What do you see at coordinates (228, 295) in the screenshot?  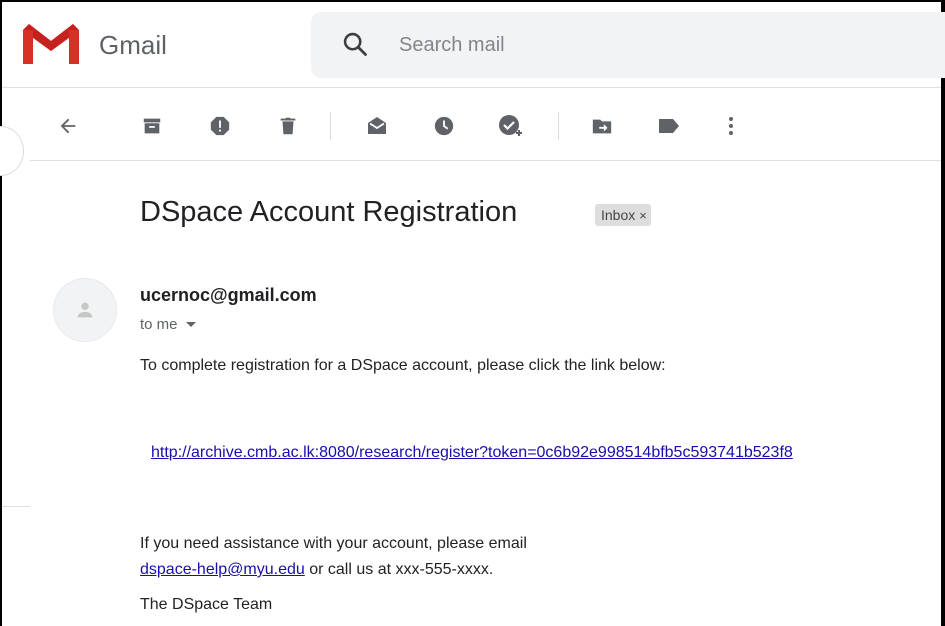 I see `sender-email: ucernoc@gmail.com` at bounding box center [228, 295].